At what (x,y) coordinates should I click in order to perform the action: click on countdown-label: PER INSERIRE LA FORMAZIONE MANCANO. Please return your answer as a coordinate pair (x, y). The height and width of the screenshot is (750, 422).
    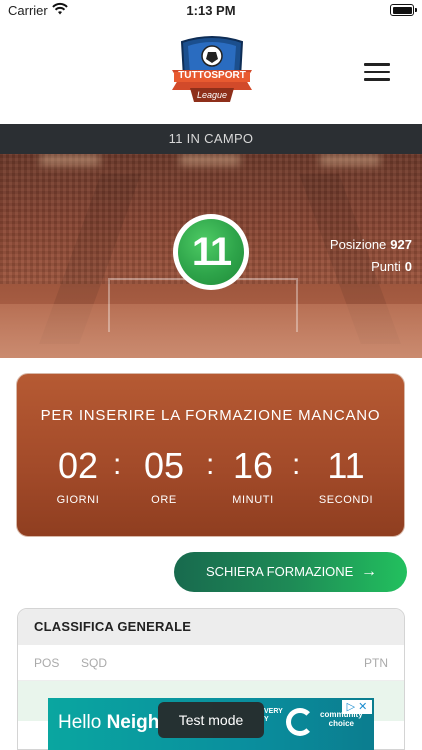
    Looking at the image, I should click on (210, 415).